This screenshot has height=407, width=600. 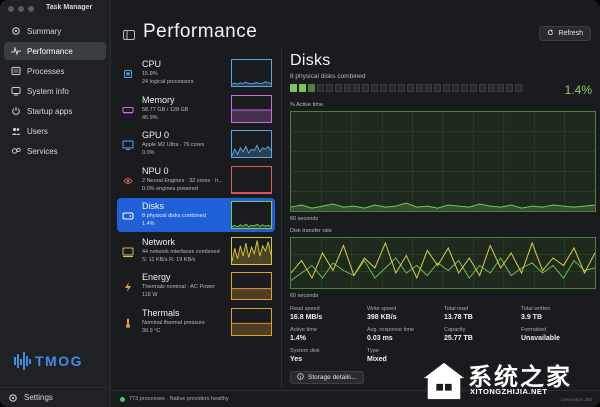 What do you see at coordinates (509, 391) in the screenshot?
I see `watermark-url: XITONGZHIJIA.NET` at bounding box center [509, 391].